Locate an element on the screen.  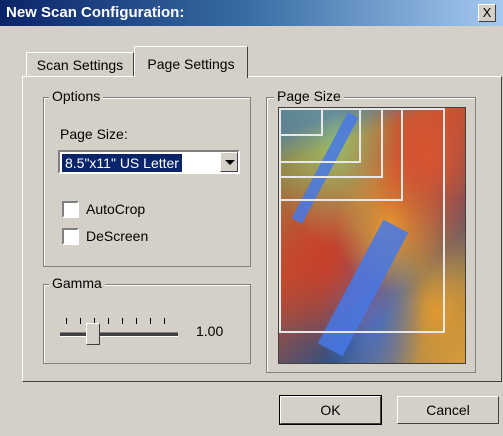
ok-button: OK is located at coordinates (330, 410).